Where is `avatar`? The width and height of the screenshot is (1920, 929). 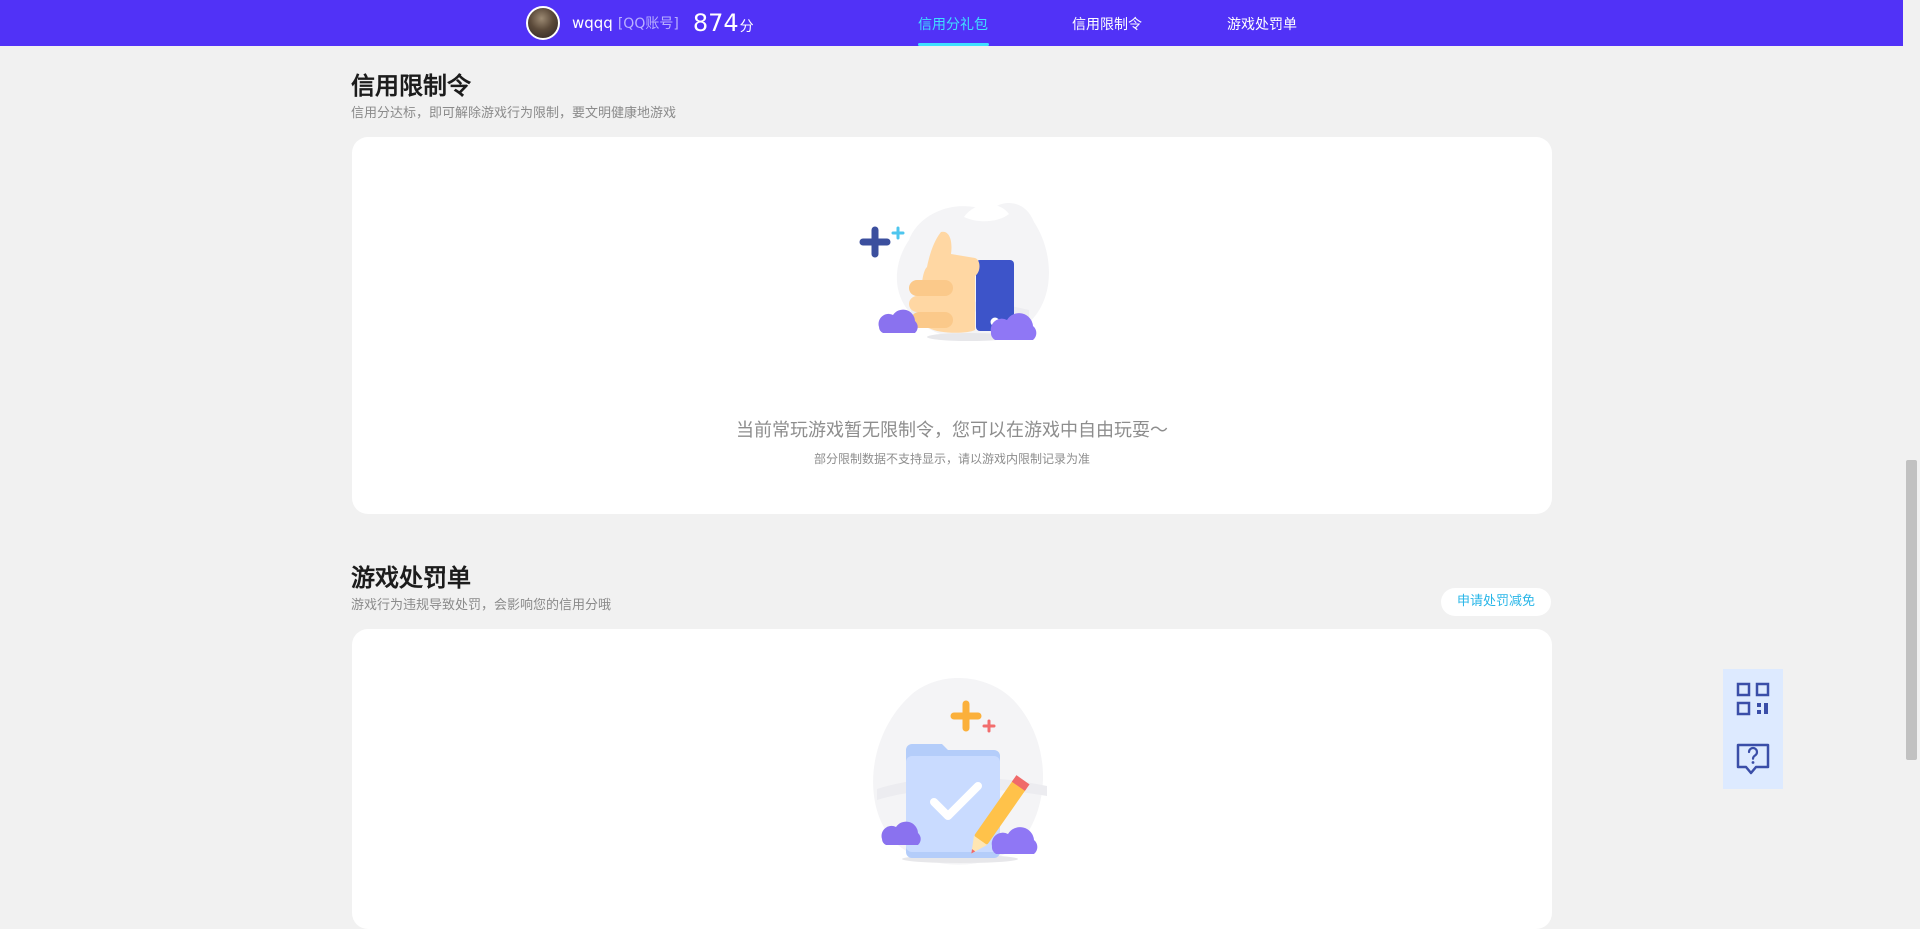 avatar is located at coordinates (543, 23).